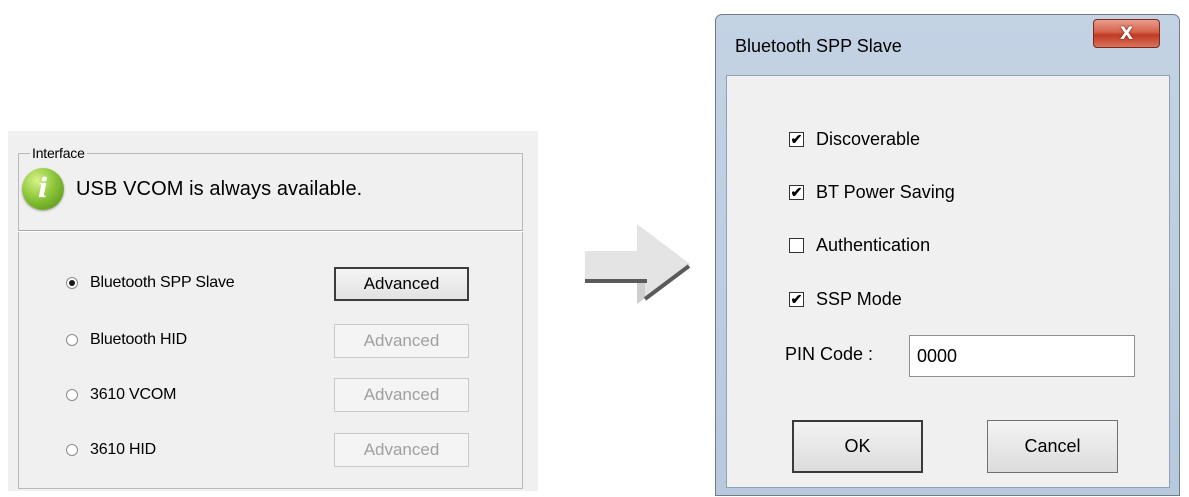  I want to click on checkbox, so click(796, 245).